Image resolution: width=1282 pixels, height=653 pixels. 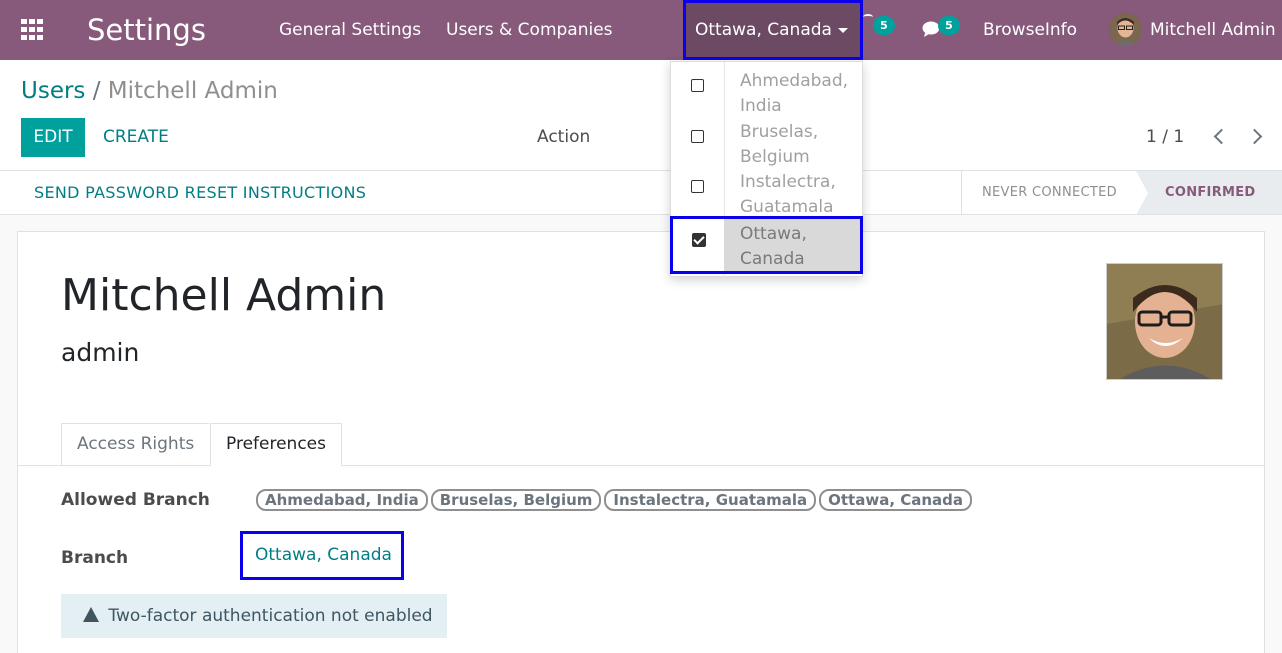 What do you see at coordinates (1221, 136) in the screenshot?
I see `pager-previous-icon` at bounding box center [1221, 136].